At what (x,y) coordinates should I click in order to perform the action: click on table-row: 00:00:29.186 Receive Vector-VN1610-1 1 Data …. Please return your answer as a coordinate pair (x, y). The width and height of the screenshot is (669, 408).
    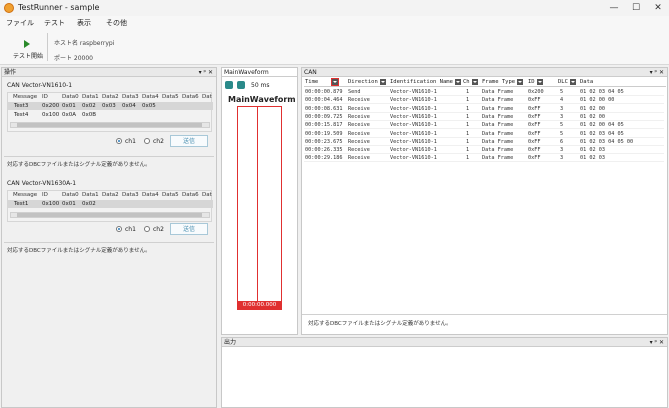
    Looking at the image, I should click on (484, 158).